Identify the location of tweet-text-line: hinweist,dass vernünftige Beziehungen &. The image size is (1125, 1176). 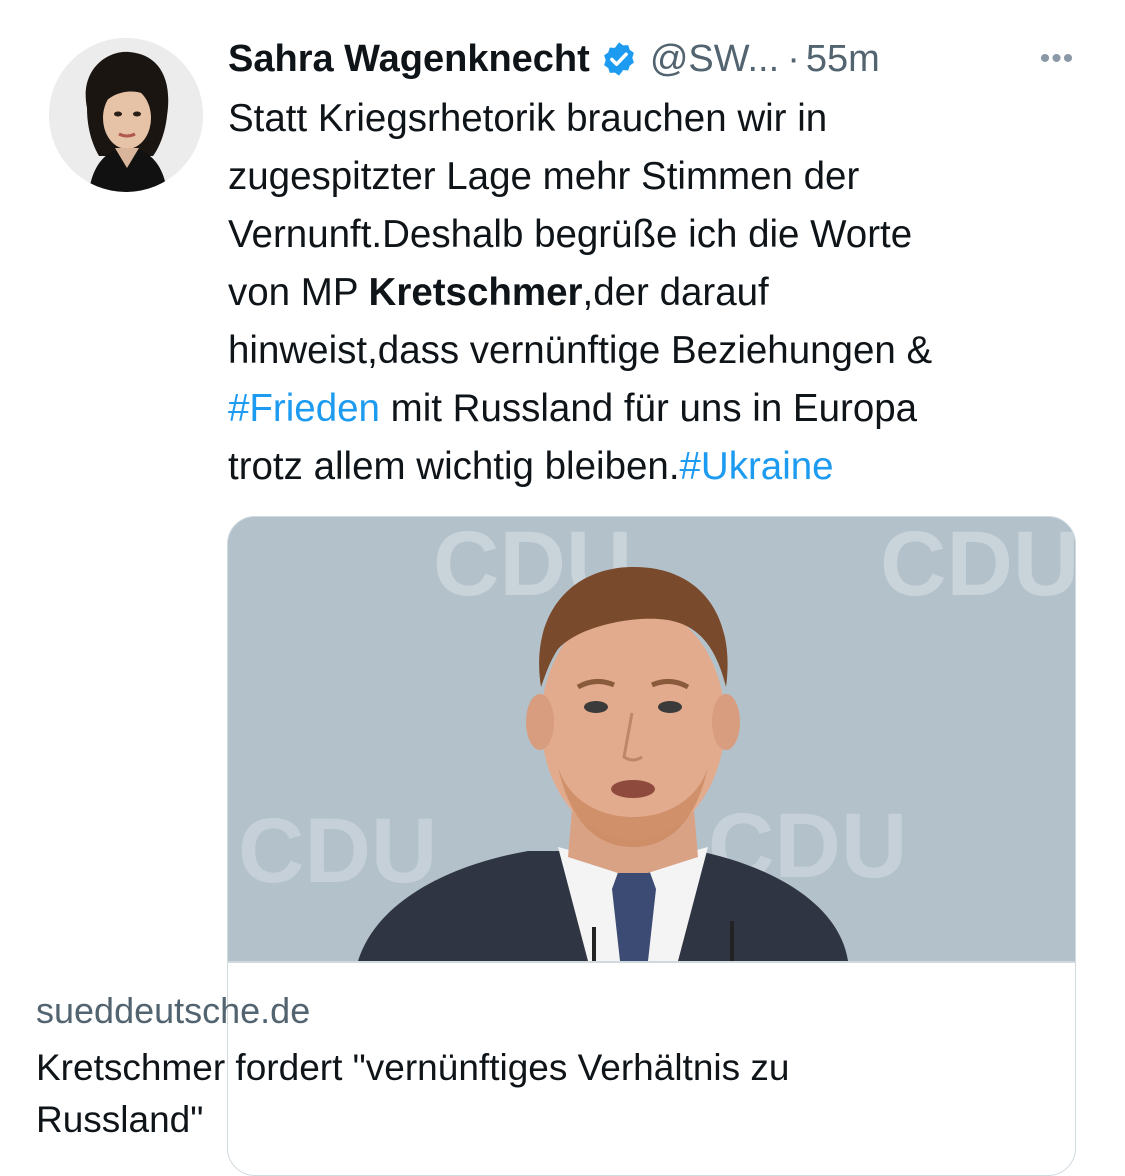
(658, 351).